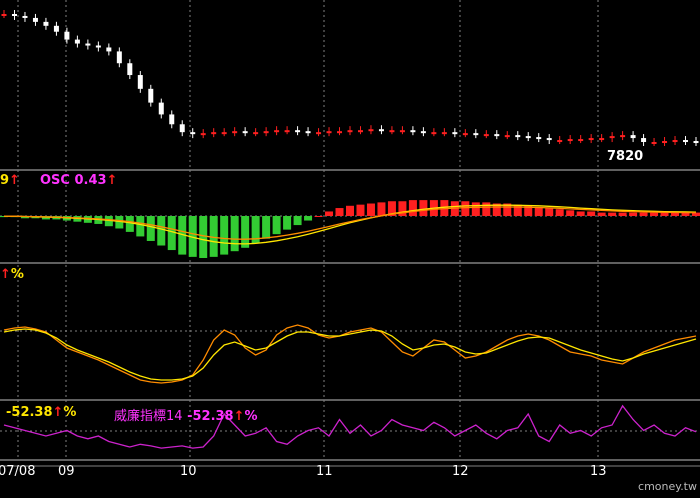 The height and width of the screenshot is (498, 700). Describe the element at coordinates (73, 180) in the screenshot. I see `osc-value: OSC 0.43` at that location.